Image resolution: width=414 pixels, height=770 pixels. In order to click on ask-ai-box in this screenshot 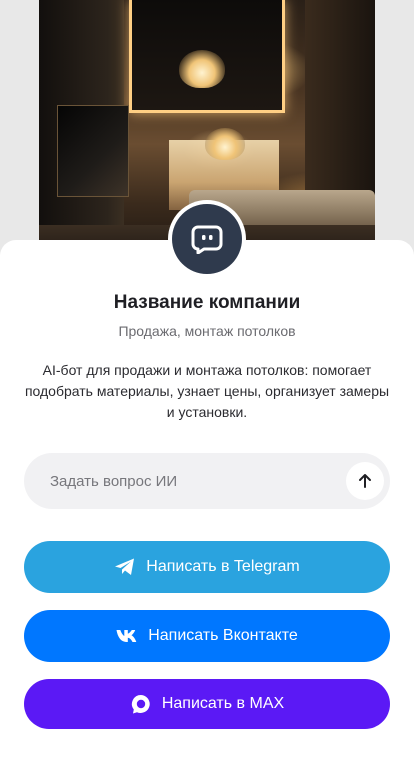, I will do `click(207, 481)`.